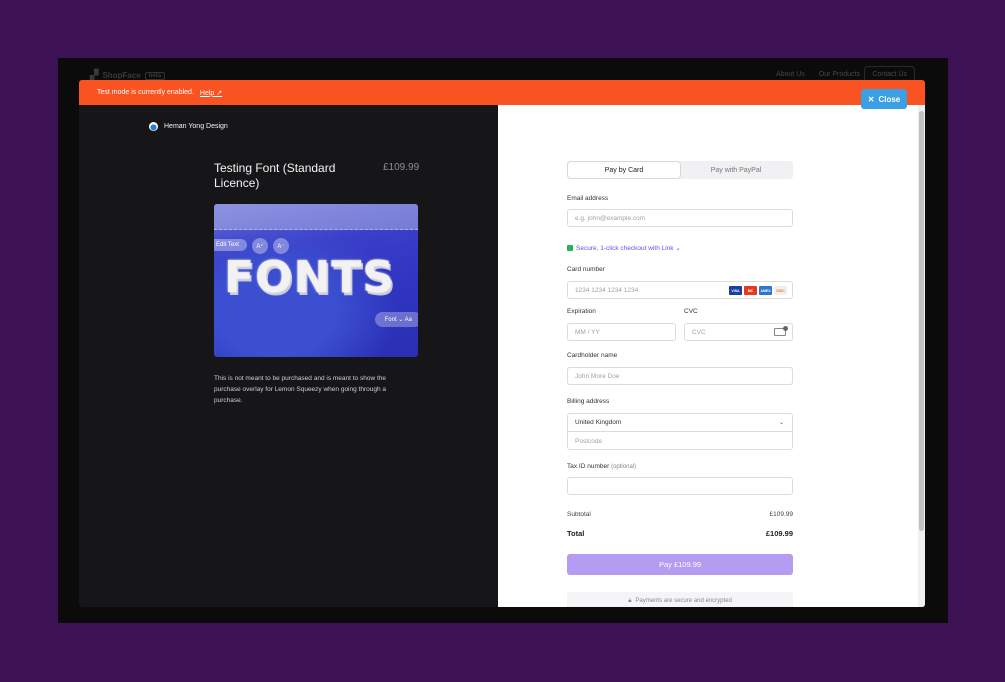 The width and height of the screenshot is (1005, 682). What do you see at coordinates (597, 376) in the screenshot?
I see `cardholder-placeholder: John More Doe` at bounding box center [597, 376].